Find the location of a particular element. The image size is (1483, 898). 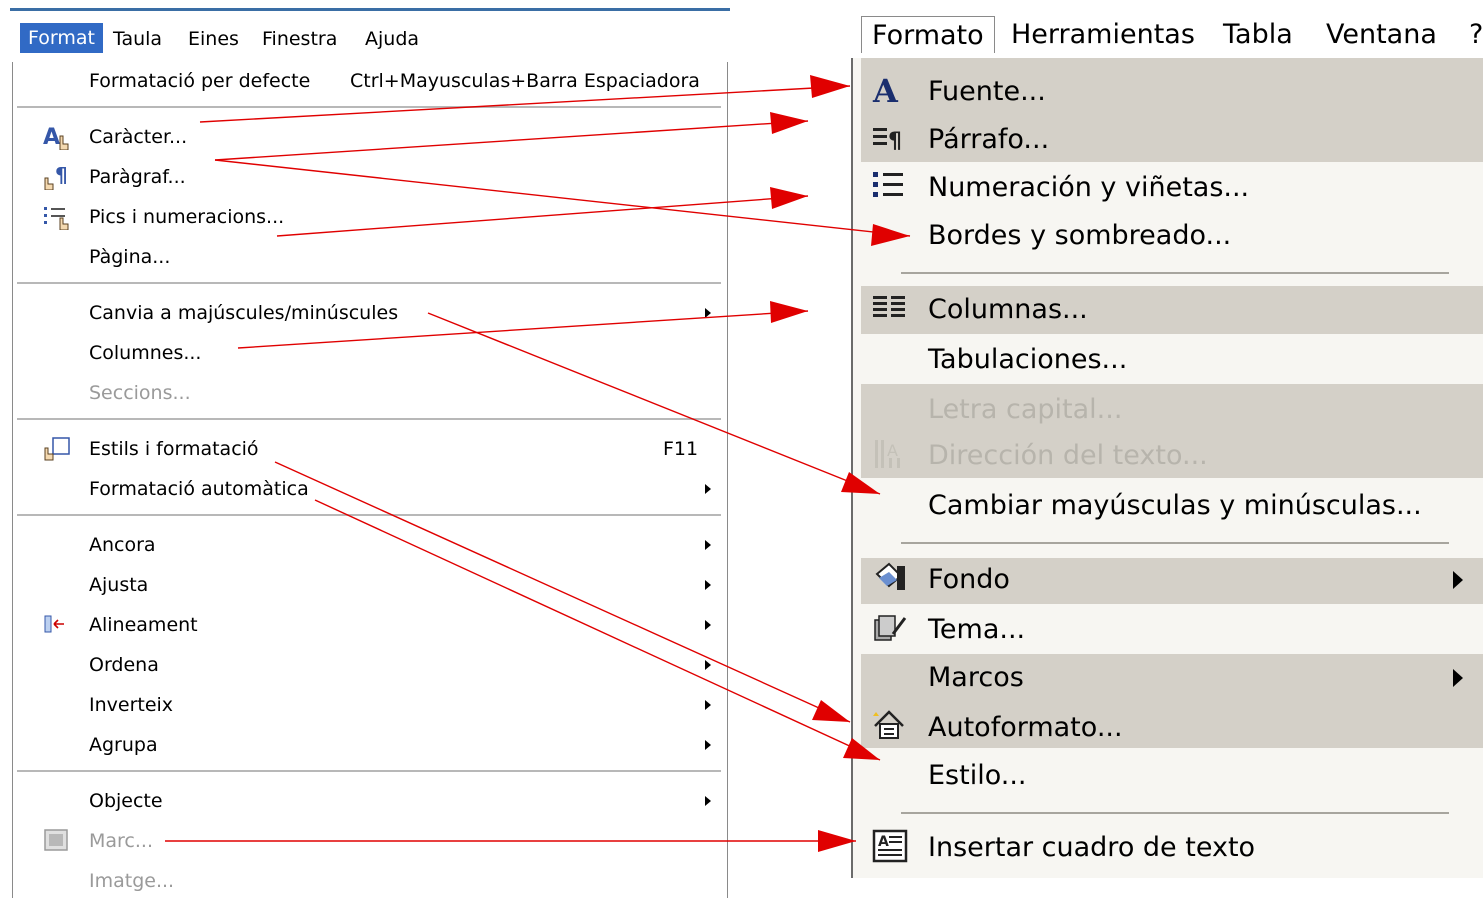

menu-item-wrap: Ajusta is located at coordinates (118, 585).